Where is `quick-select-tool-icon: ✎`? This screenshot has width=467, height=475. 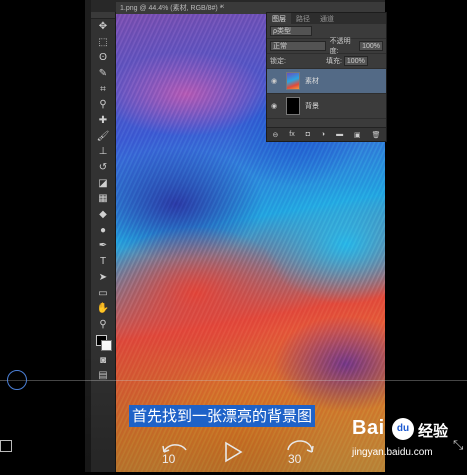
quick-select-tool-icon: ✎ is located at coordinates (103, 74).